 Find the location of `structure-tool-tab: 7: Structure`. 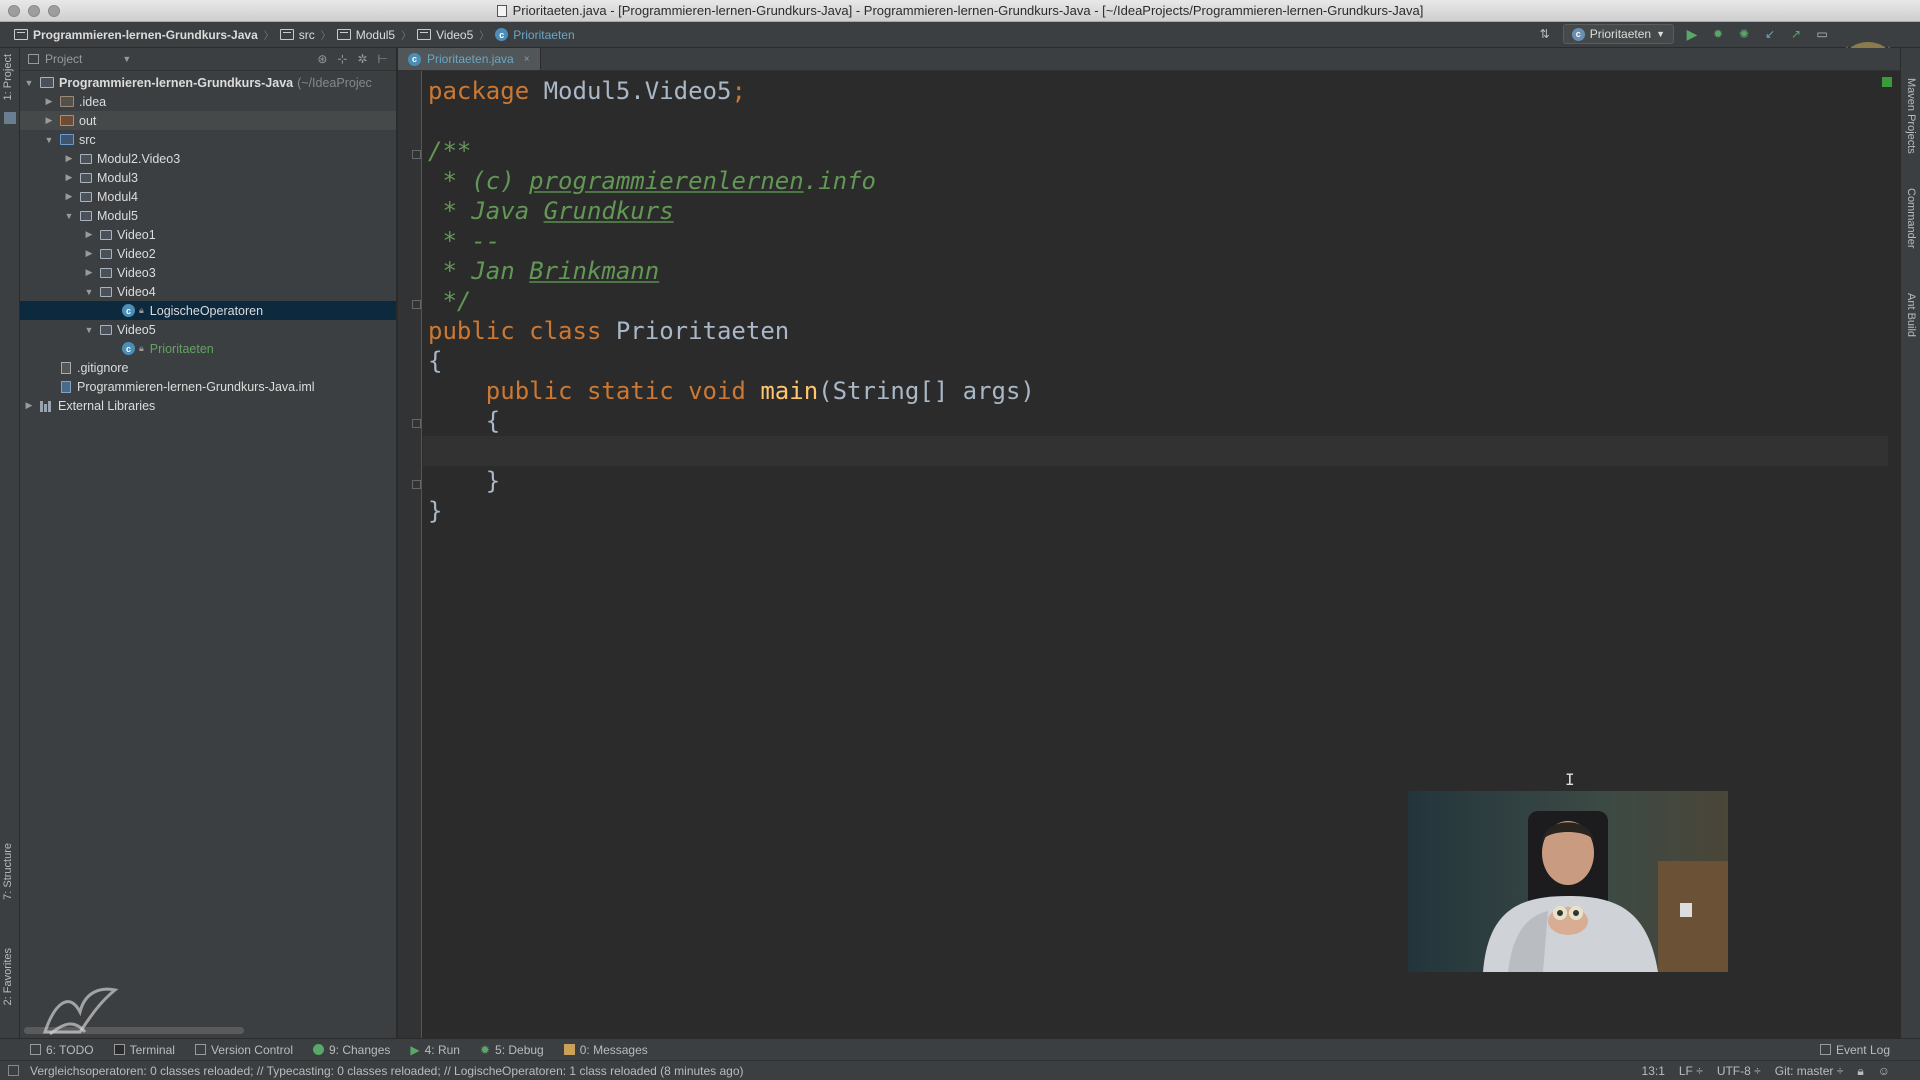

structure-tool-tab: 7: Structure is located at coordinates (8, 871).